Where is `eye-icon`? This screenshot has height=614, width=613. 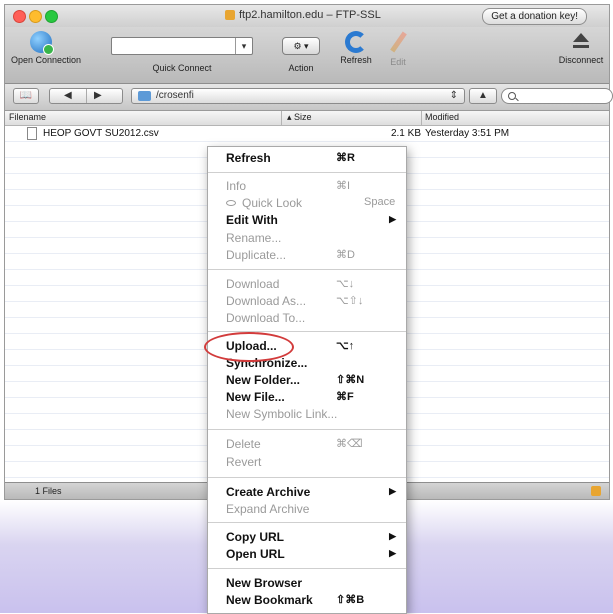 eye-icon is located at coordinates (231, 203).